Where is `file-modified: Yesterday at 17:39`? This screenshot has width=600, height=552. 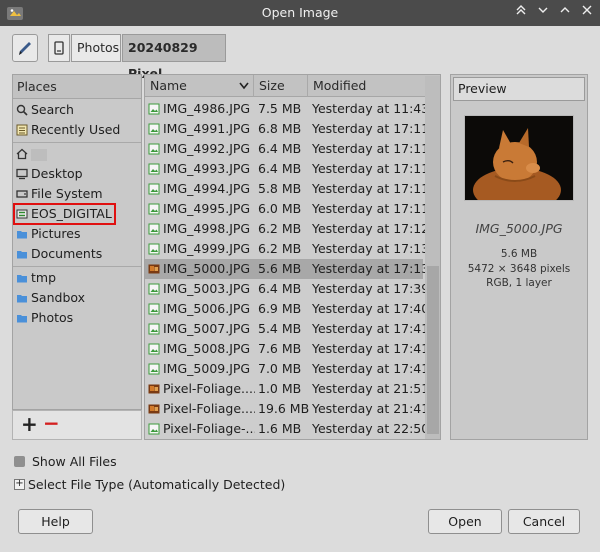
file-modified: Yesterday at 17:39 is located at coordinates (371, 288).